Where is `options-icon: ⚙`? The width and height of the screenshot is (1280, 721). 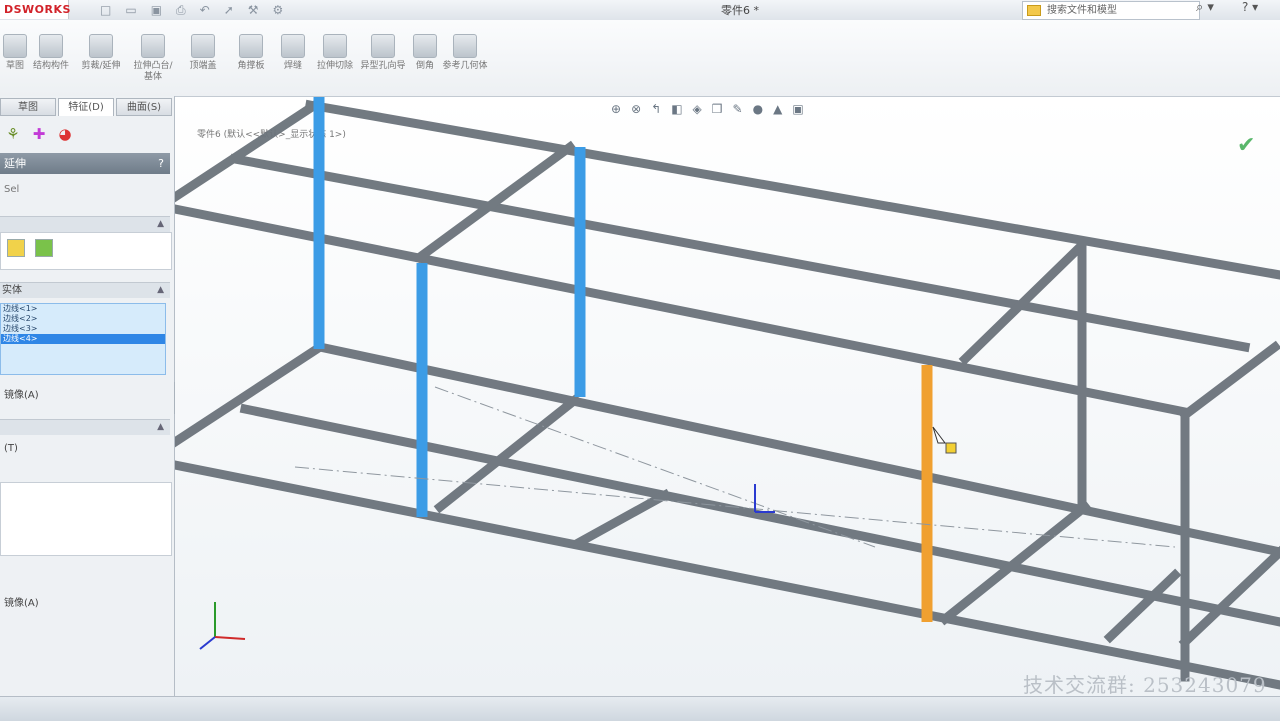
options-icon: ⚙ is located at coordinates (278, 10).